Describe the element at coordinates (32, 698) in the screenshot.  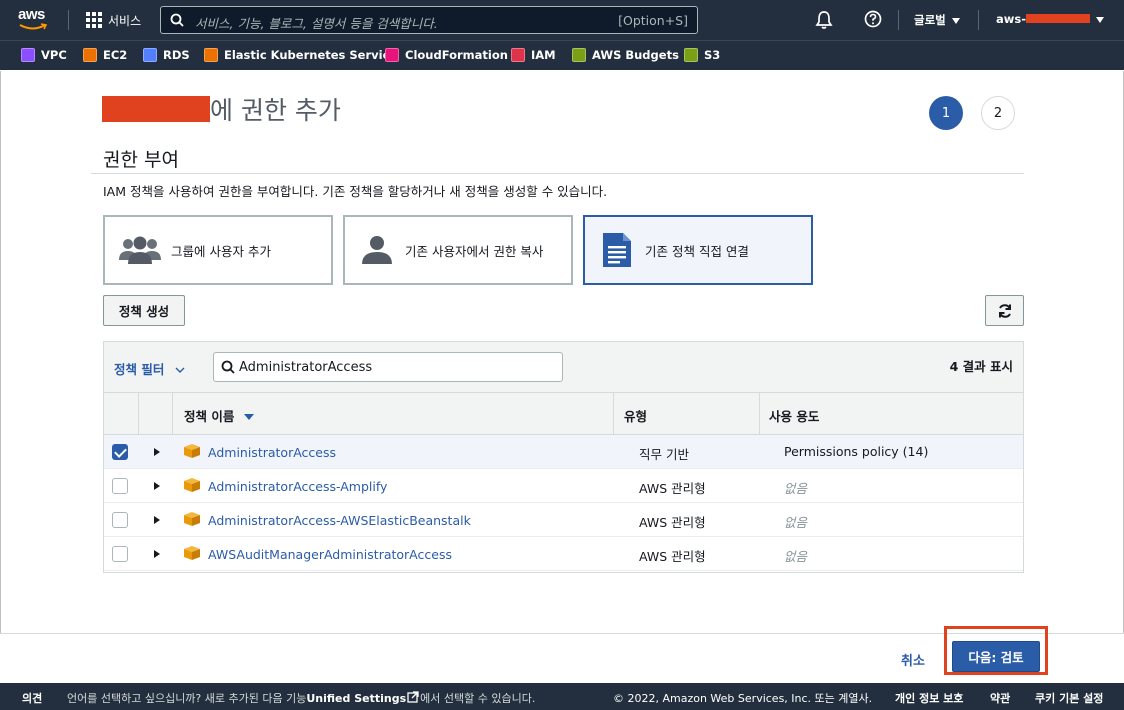
I see `feedback-link: 의견` at that location.